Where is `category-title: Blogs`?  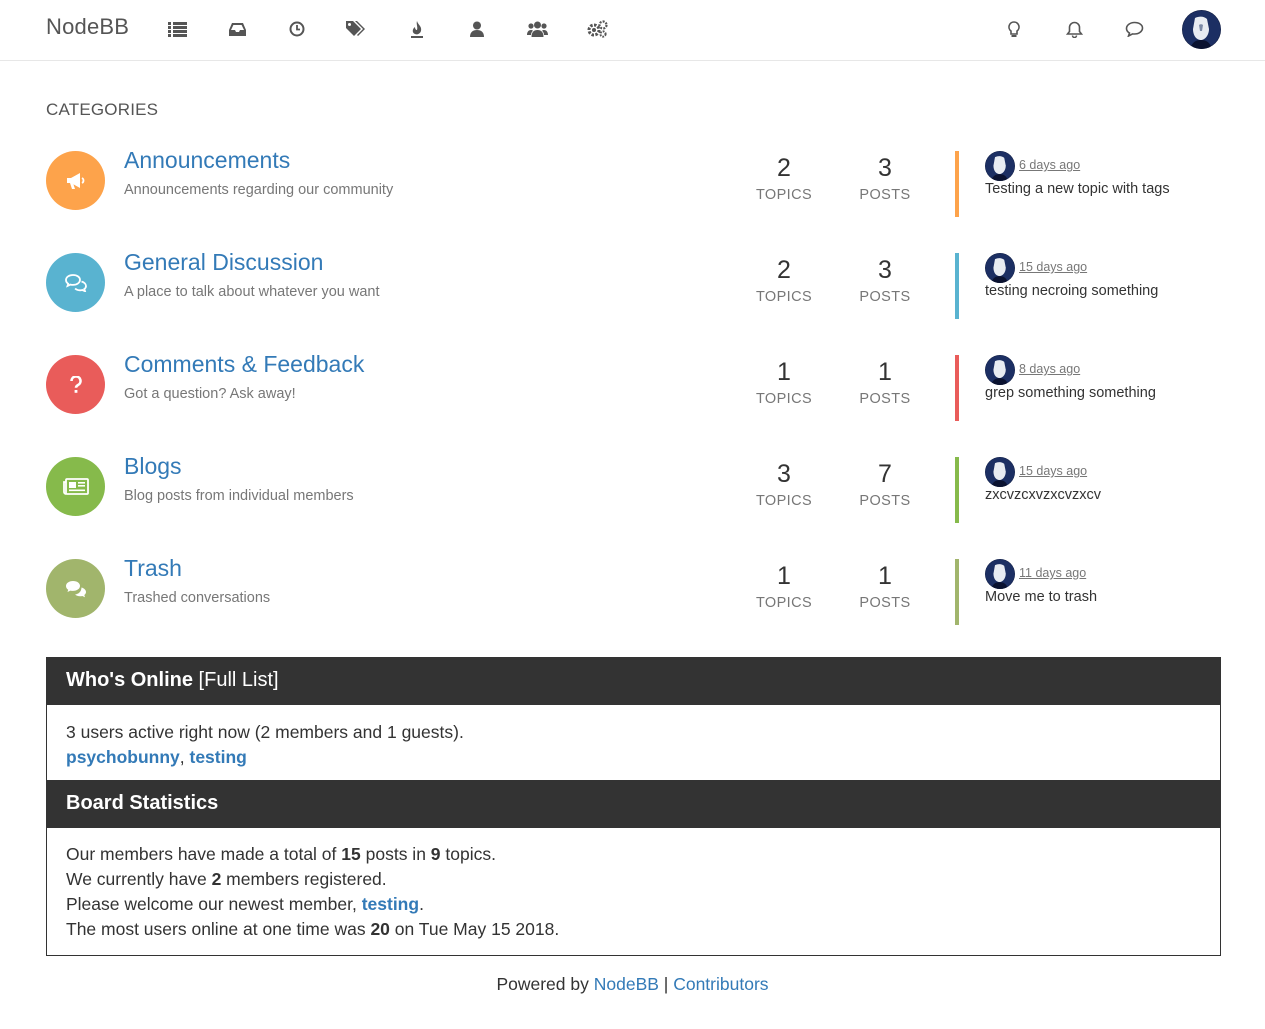
category-title: Blogs is located at coordinates (153, 466).